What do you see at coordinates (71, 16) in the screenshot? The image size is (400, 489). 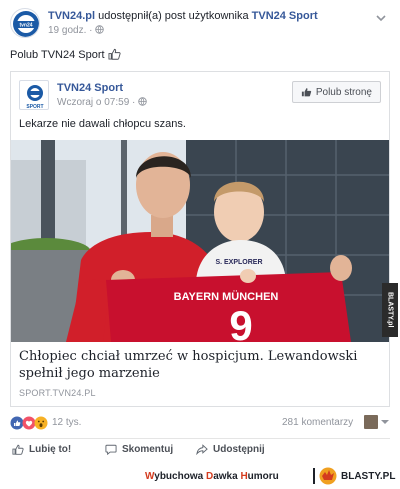 I see `page-name-link: TVN24.pl` at bounding box center [71, 16].